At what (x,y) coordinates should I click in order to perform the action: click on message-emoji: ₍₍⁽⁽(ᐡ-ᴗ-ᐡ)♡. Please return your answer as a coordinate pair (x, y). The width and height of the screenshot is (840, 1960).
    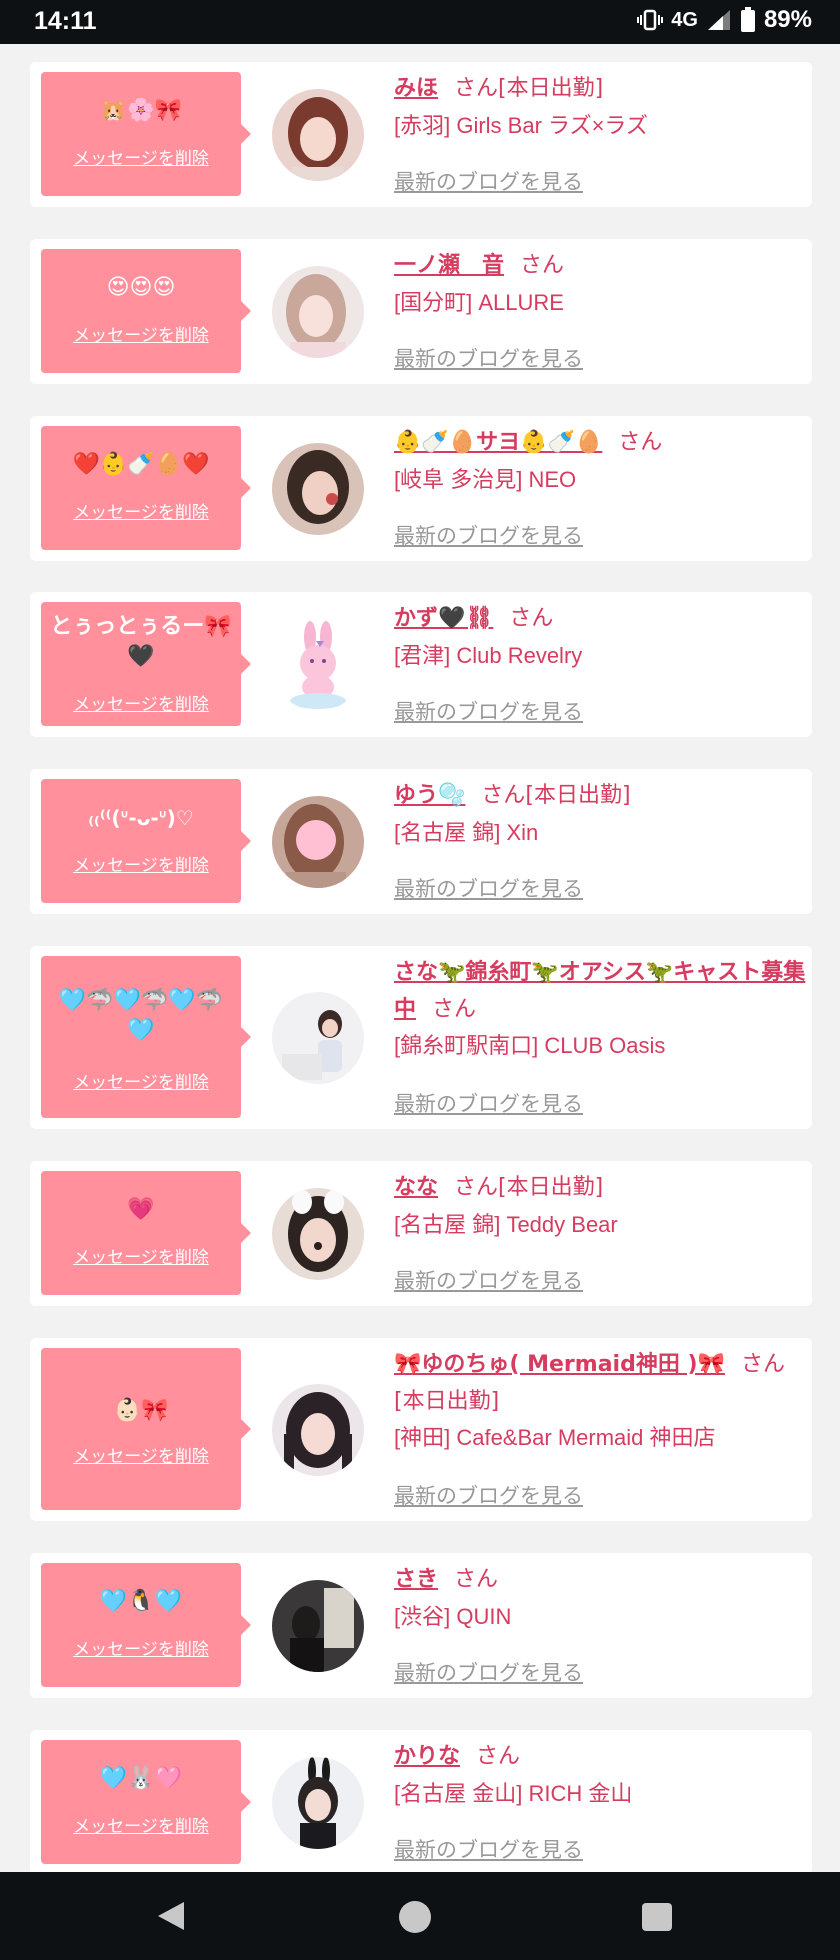
    Looking at the image, I should click on (141, 818).